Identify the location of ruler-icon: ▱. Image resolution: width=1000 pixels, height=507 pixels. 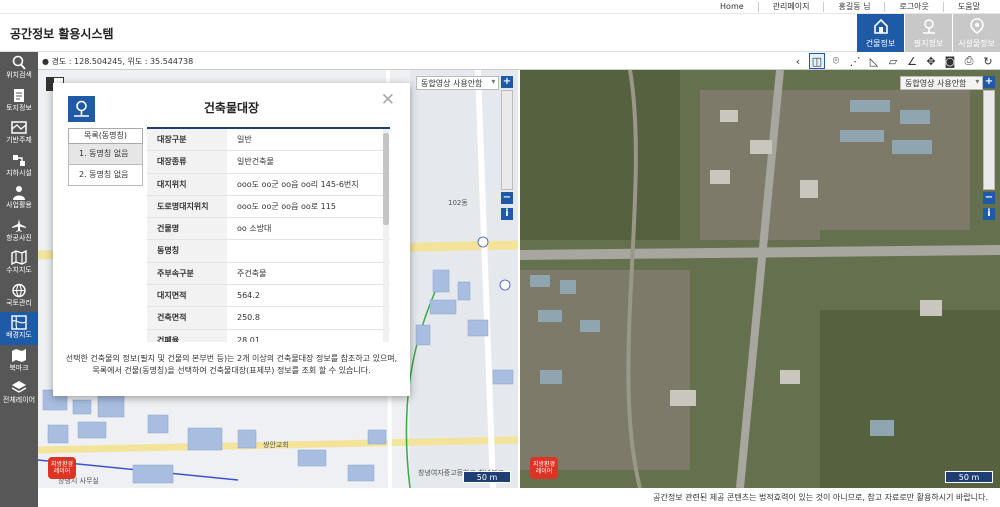
(893, 61).